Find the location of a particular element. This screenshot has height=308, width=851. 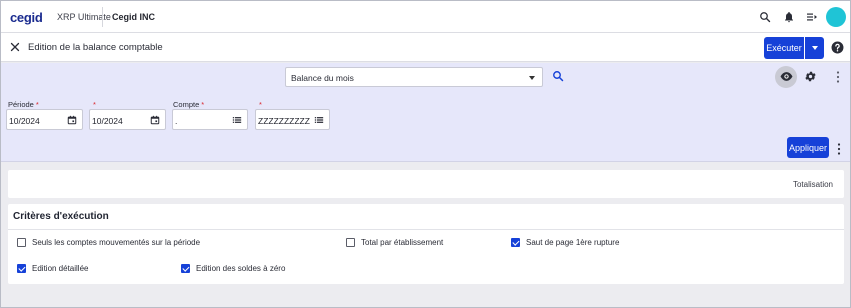

period-start-value: 10/2024 is located at coordinates (24, 121).